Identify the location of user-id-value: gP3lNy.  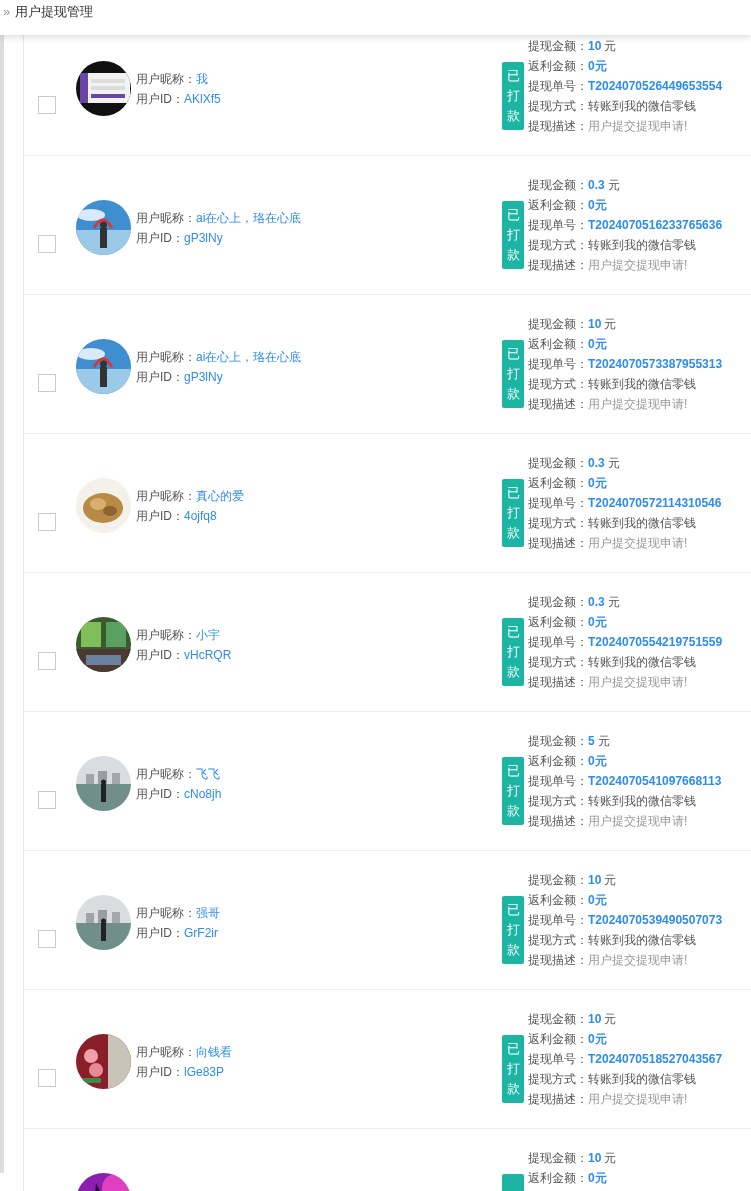
(203, 377).